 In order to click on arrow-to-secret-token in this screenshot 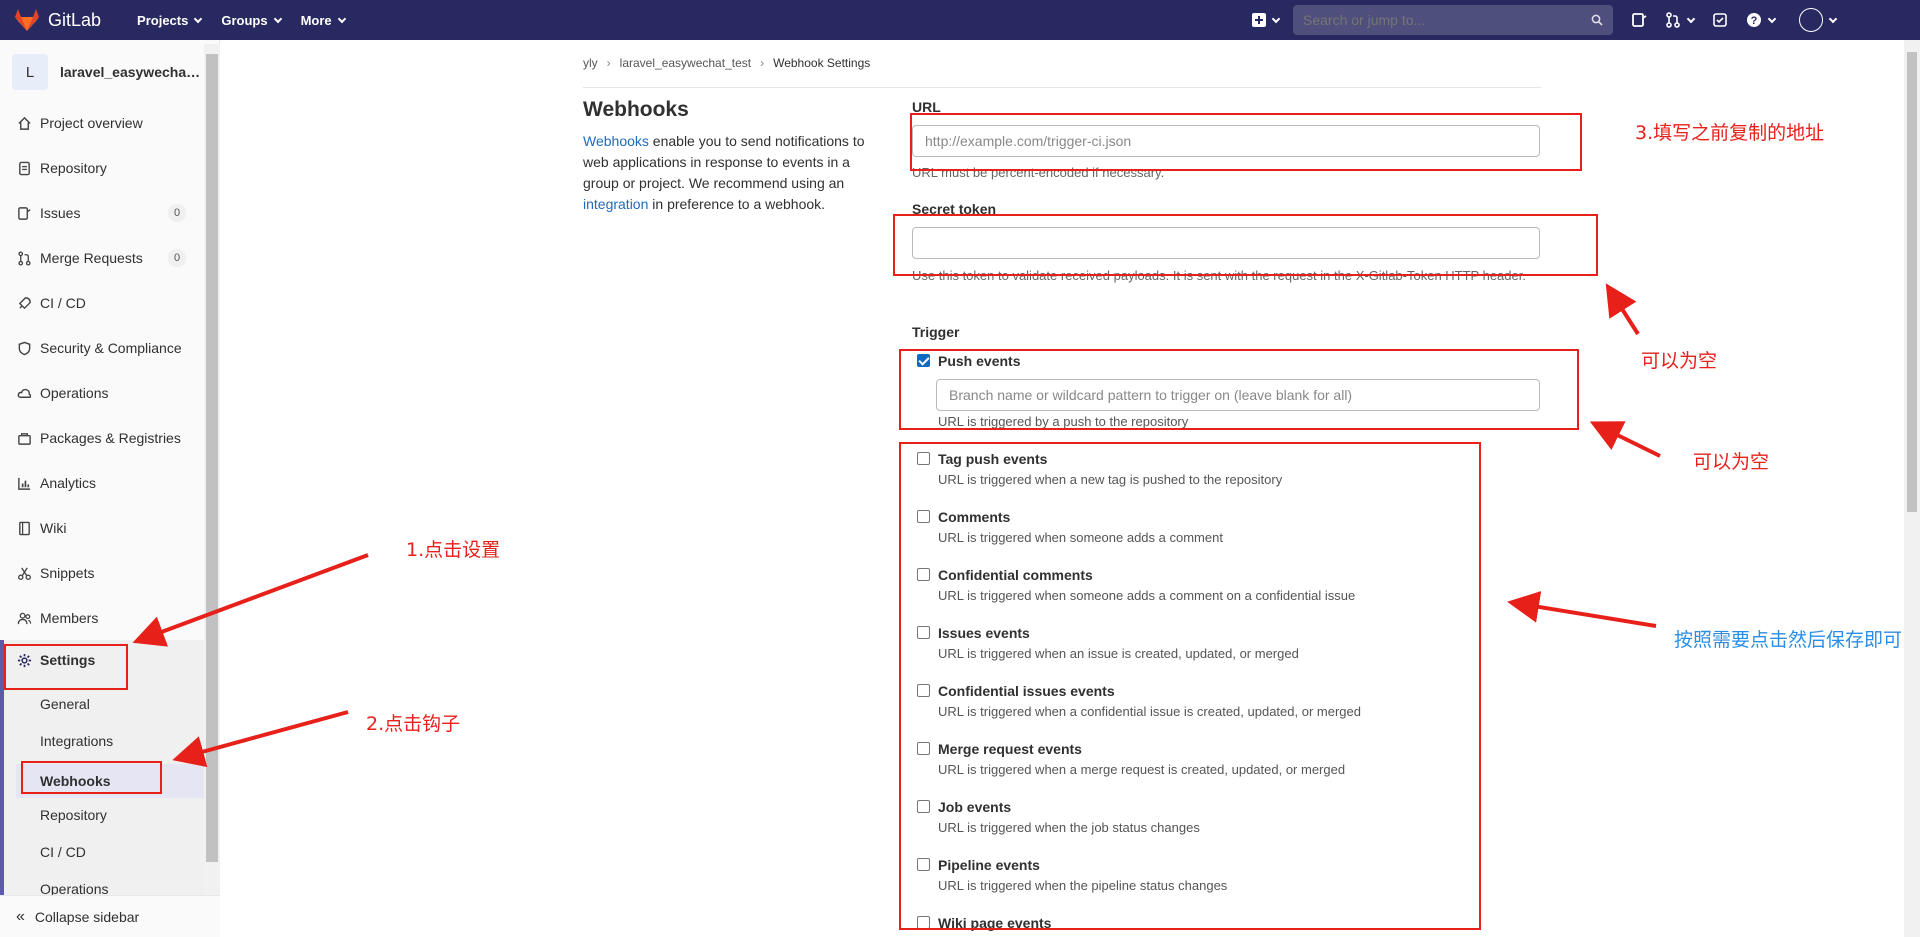, I will do `click(1622, 309)`.